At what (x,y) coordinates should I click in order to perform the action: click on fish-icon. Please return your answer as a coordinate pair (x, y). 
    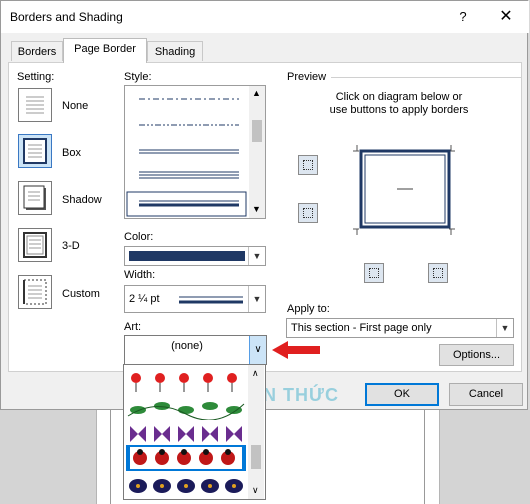
    Looking at the image, I should click on (186, 486).